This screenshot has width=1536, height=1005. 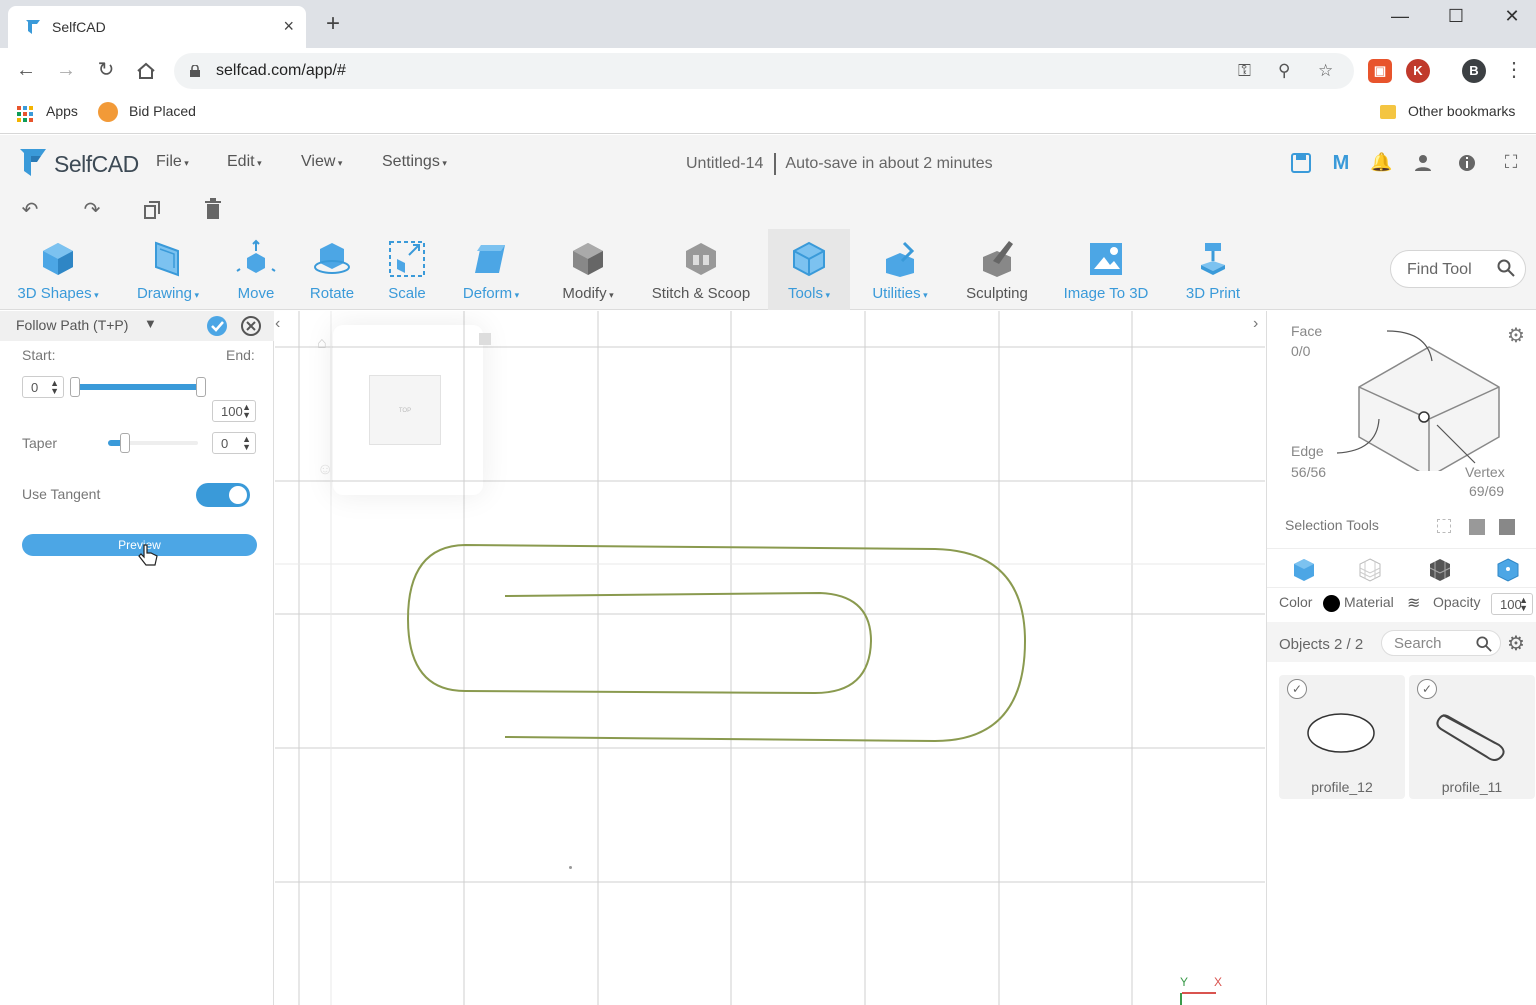 I want to click on bookmark-other: Other bookmarks, so click(x=1461, y=111).